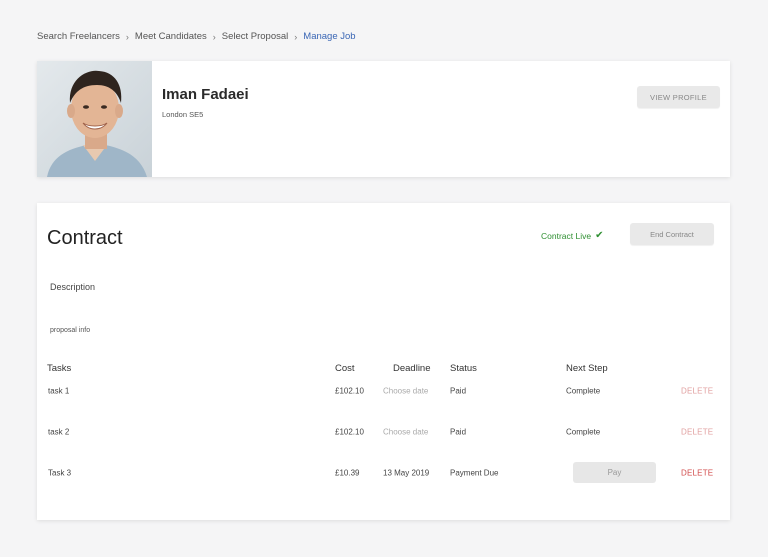 This screenshot has height=557, width=768. I want to click on task-name: task 1, so click(59, 391).